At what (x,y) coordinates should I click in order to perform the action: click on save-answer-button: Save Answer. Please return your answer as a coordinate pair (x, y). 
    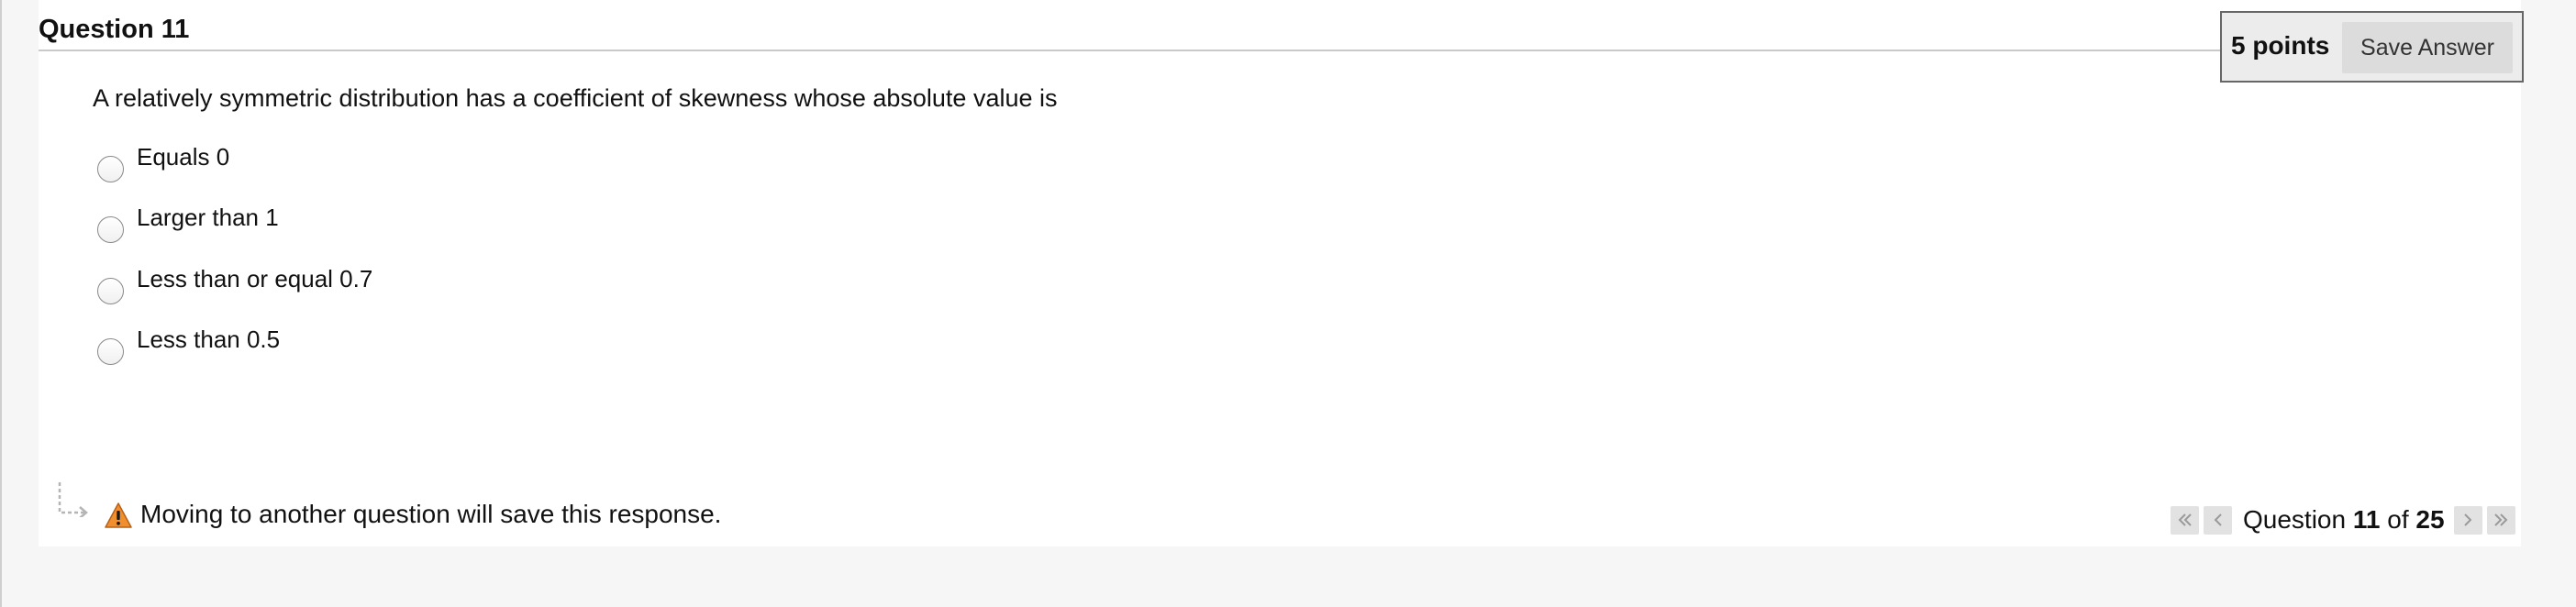
    Looking at the image, I should click on (2427, 47).